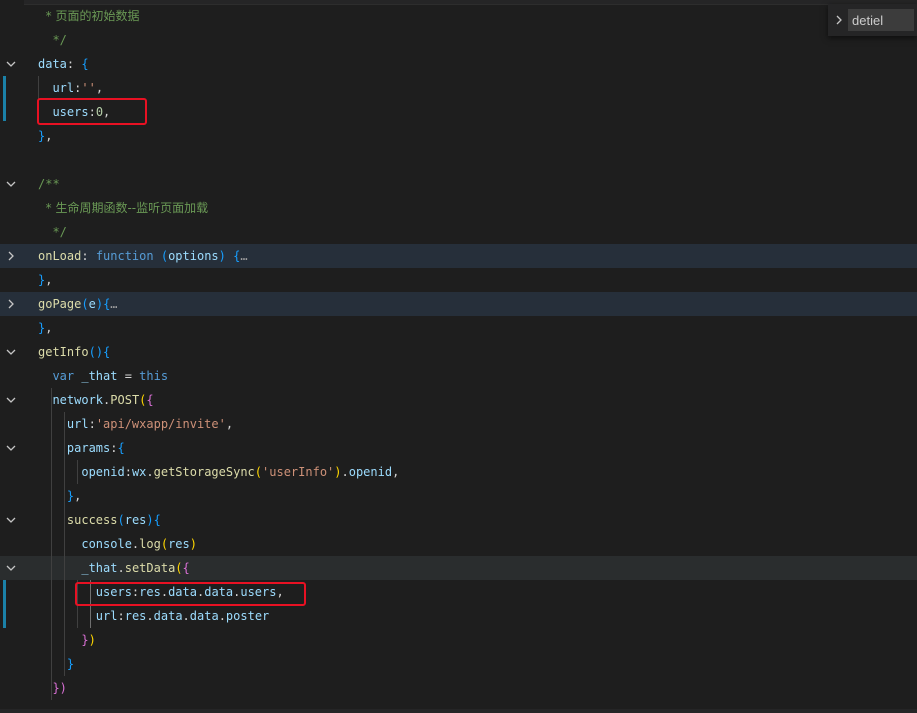 The height and width of the screenshot is (713, 917). I want to click on code-token: }), so click(52, 688).